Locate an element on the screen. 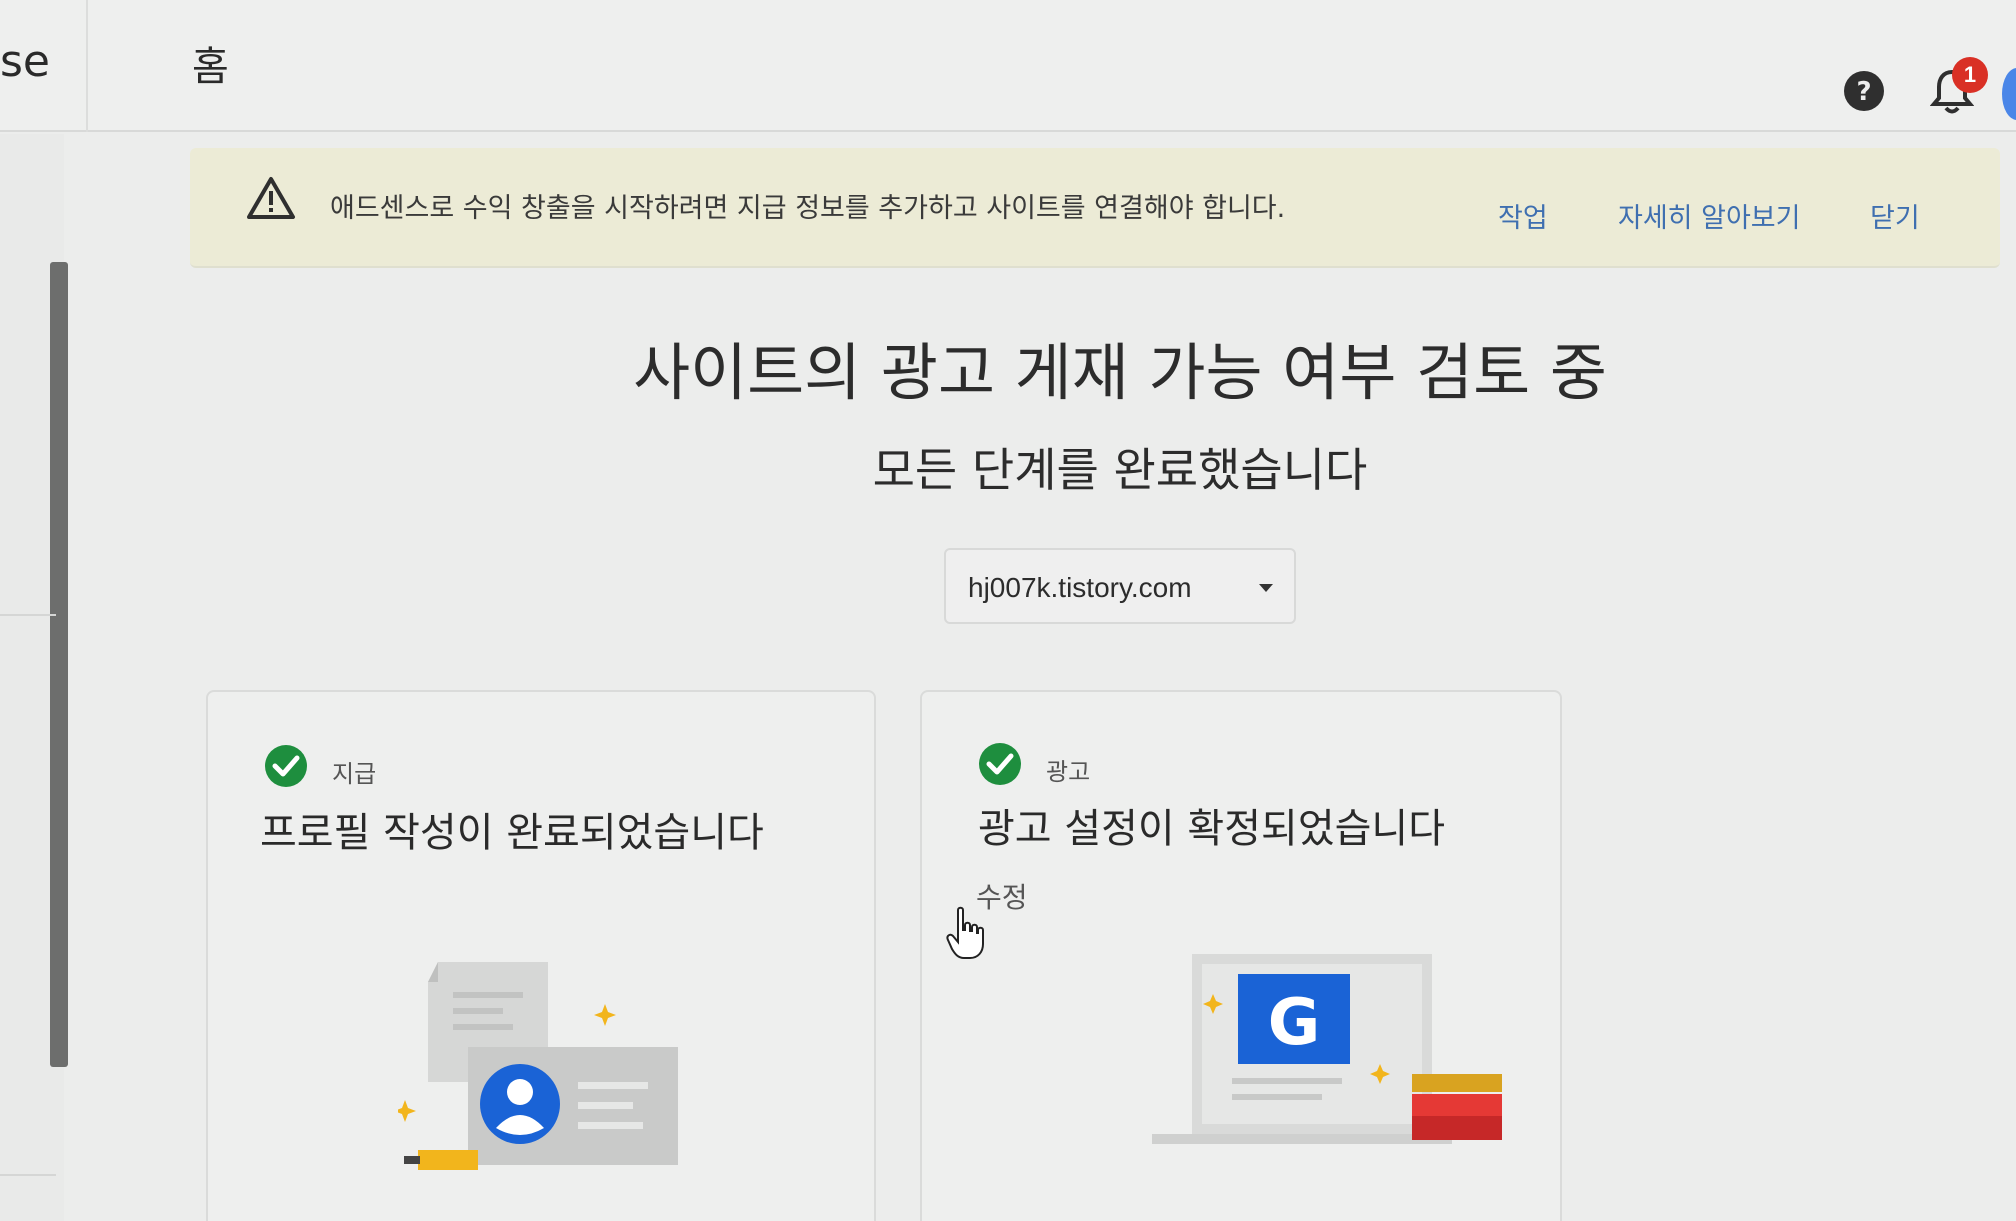 This screenshot has width=2016, height=1221. avatar is located at coordinates (2009, 94).